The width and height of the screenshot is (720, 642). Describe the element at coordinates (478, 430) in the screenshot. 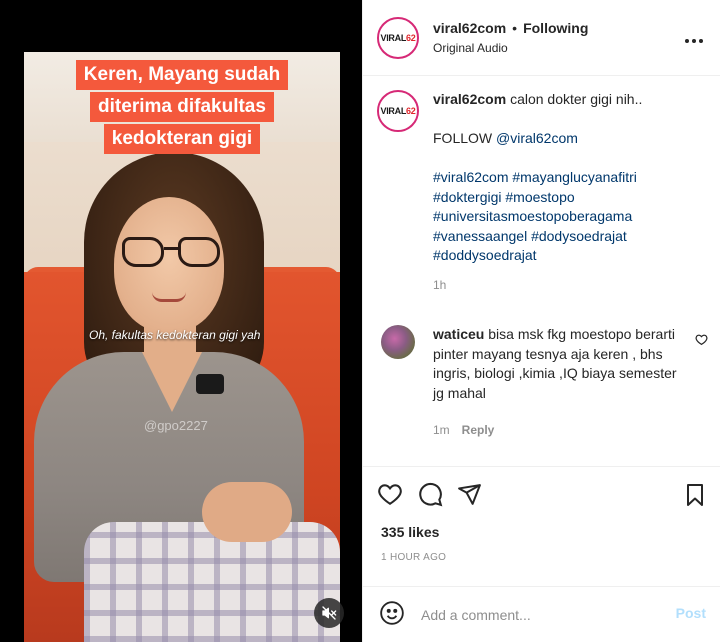

I see `reply-button: Reply` at that location.